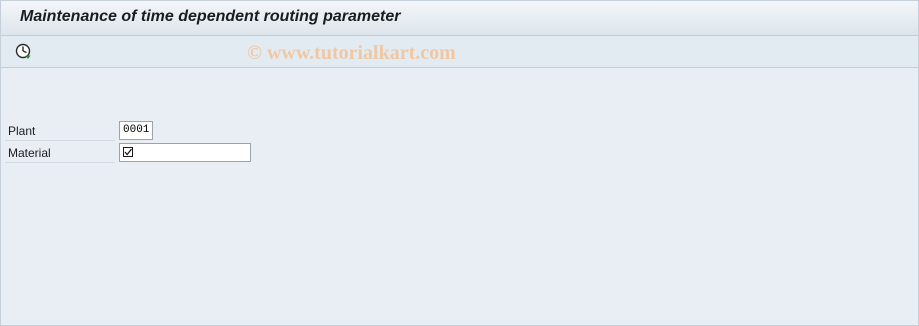 The height and width of the screenshot is (326, 919). I want to click on application-toolbar: © www.tutorialkart.com, so click(459, 52).